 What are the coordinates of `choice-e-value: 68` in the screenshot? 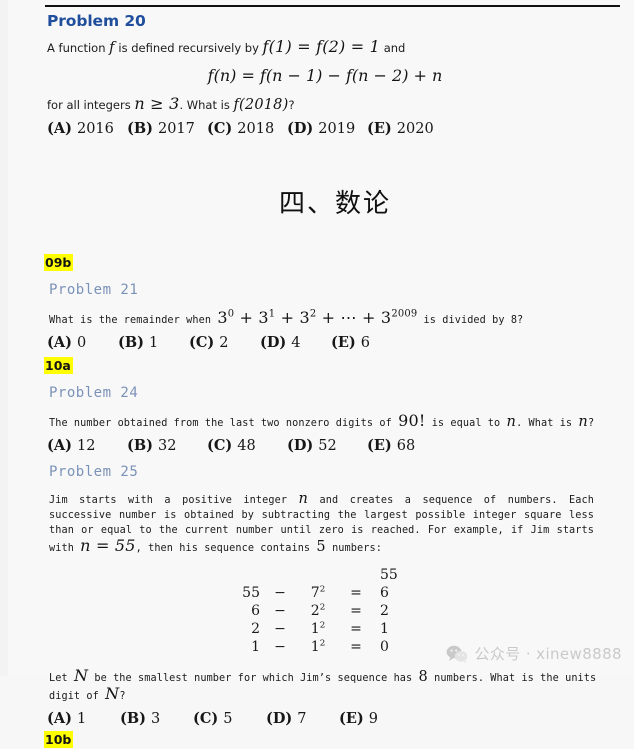 It's located at (406, 446).